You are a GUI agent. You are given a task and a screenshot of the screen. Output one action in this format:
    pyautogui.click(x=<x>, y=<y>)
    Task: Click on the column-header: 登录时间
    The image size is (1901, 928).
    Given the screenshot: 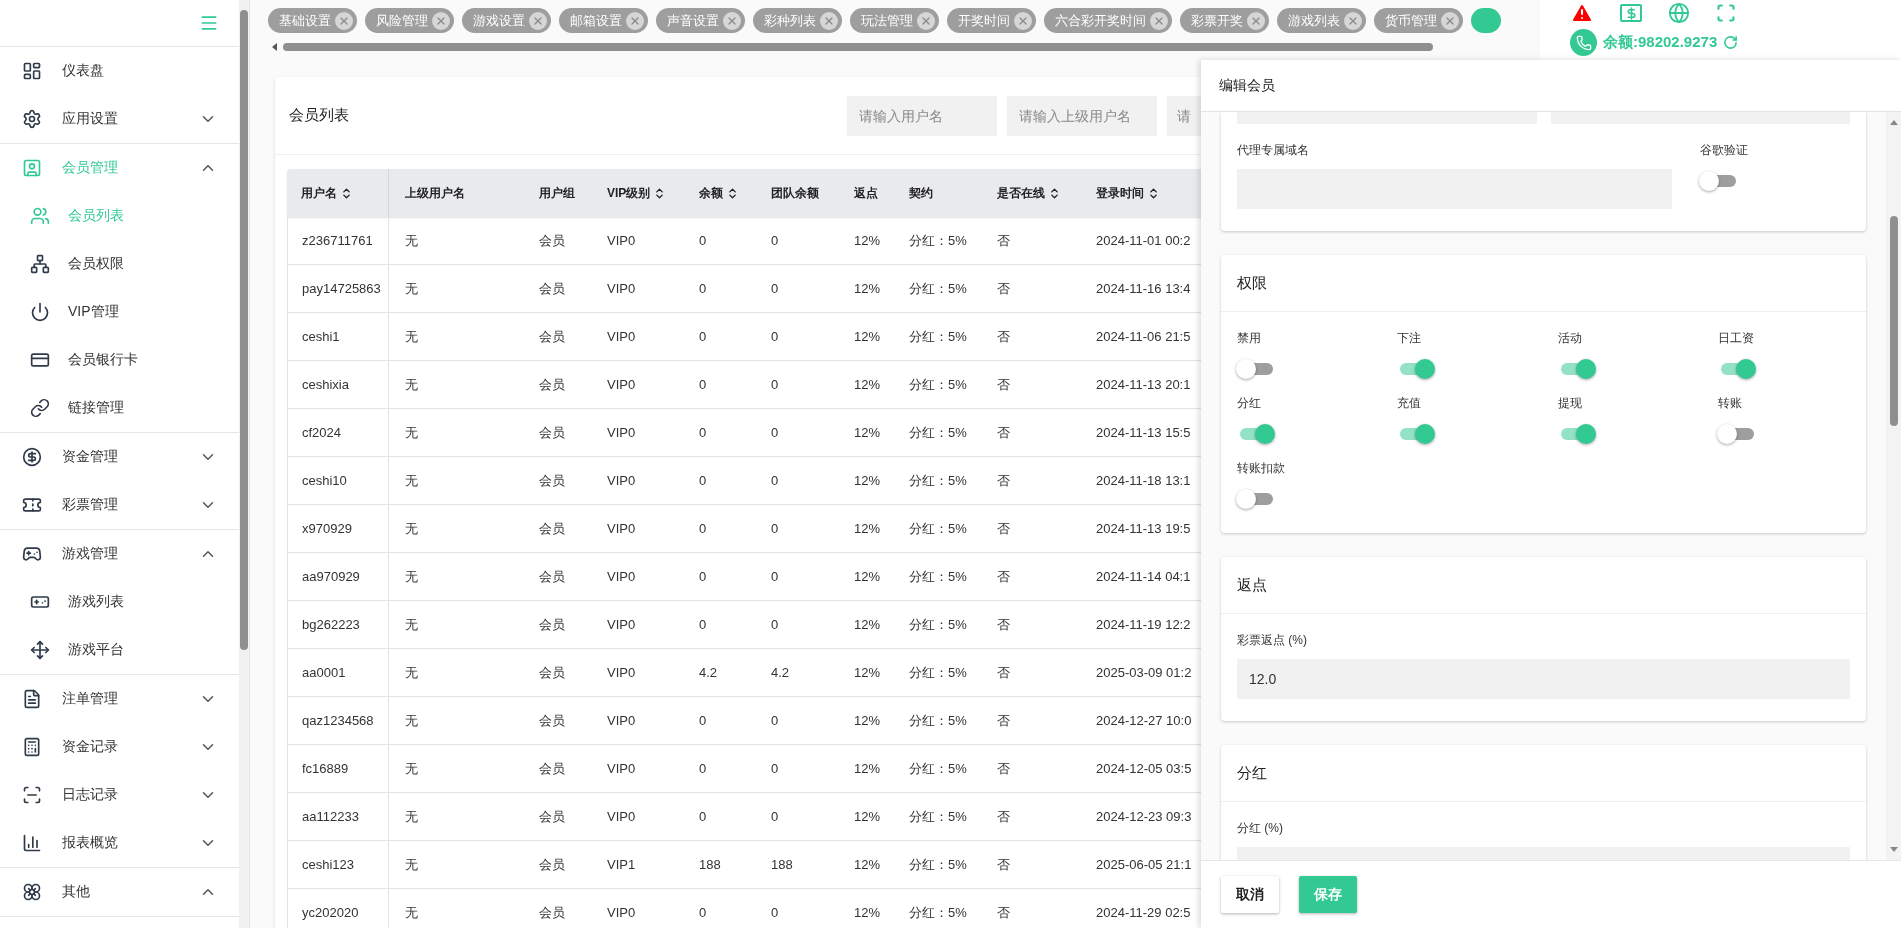 What is the action you would take?
    pyautogui.click(x=1148, y=193)
    